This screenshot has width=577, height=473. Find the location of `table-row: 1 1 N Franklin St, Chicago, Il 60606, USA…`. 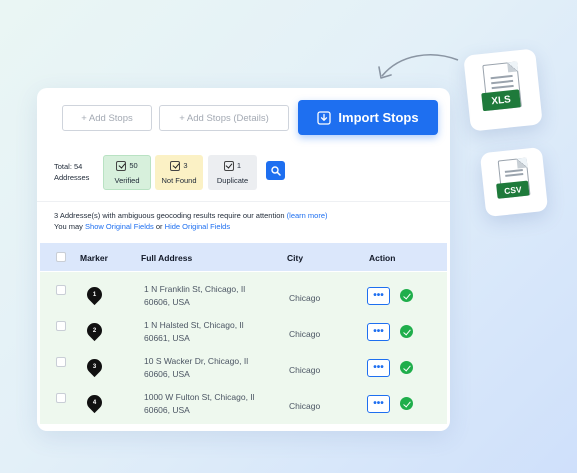

table-row: 1 1 N Franklin St, Chicago, Il 60606, USA… is located at coordinates (243, 290).